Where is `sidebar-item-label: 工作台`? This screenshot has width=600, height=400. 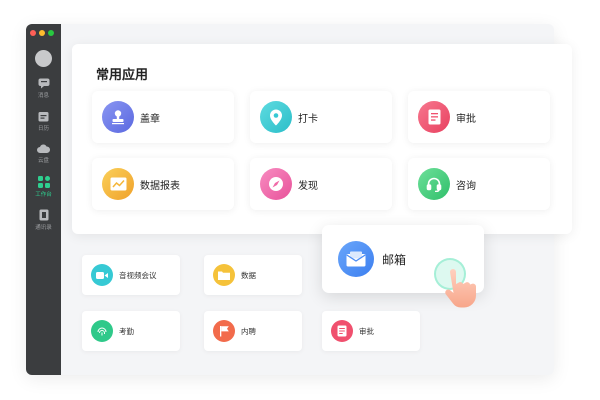 sidebar-item-label: 工作台 is located at coordinates (43, 195).